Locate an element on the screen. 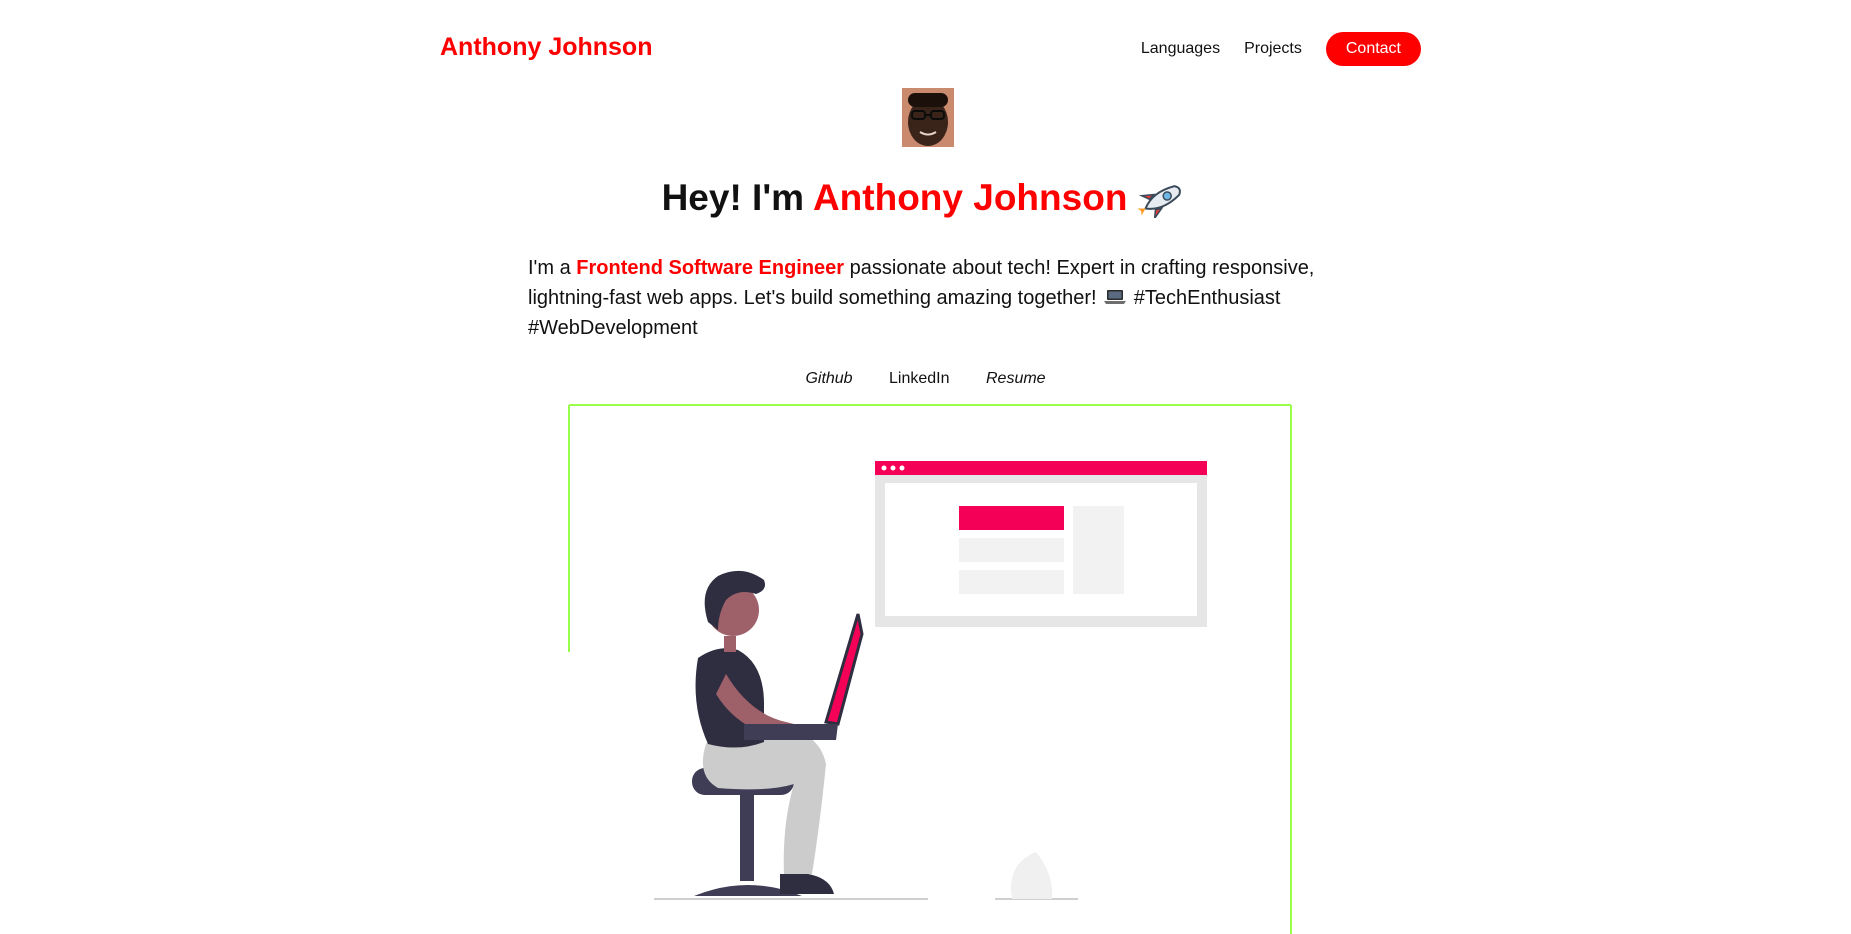  social-links: Github LinkedIn Resume is located at coordinates (925, 379).